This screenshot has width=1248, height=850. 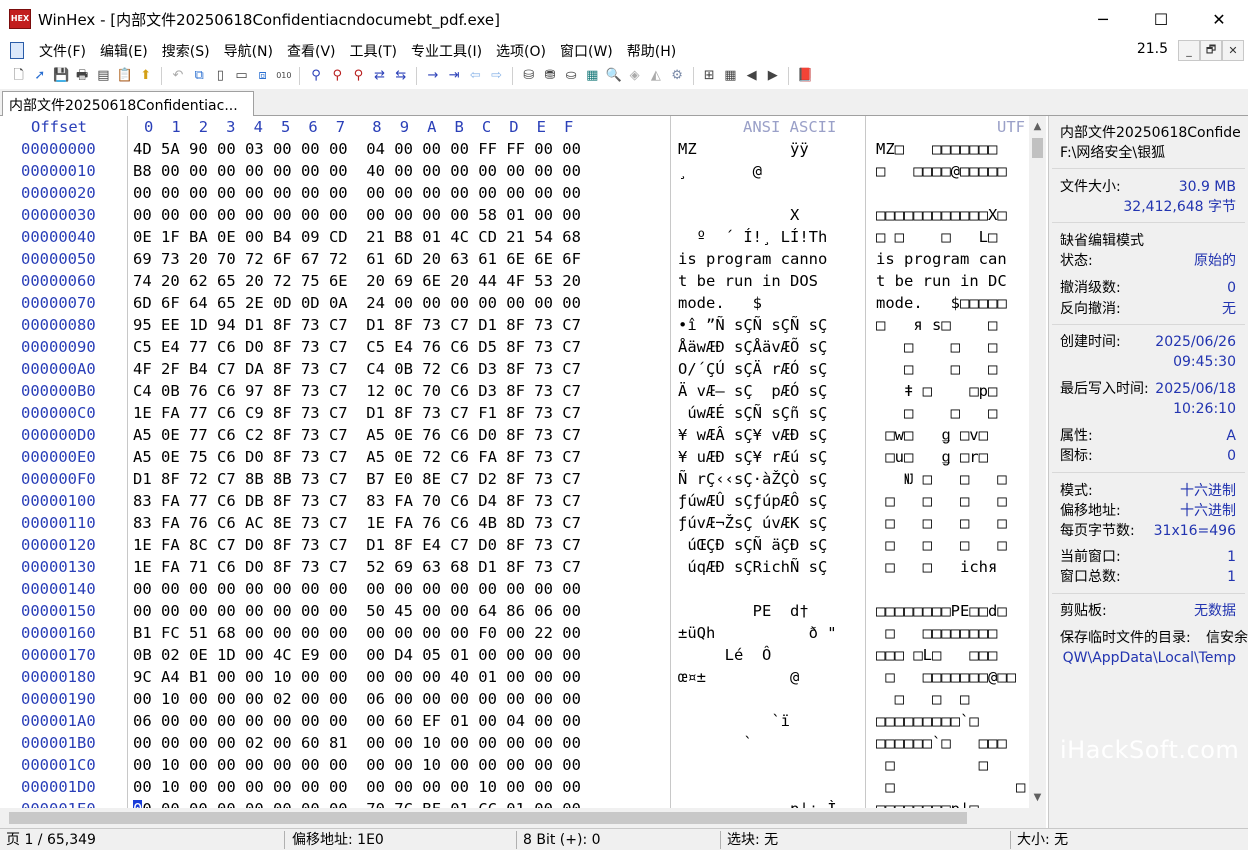 What do you see at coordinates (220, 76) in the screenshot?
I see `cut-icon: ▯` at bounding box center [220, 76].